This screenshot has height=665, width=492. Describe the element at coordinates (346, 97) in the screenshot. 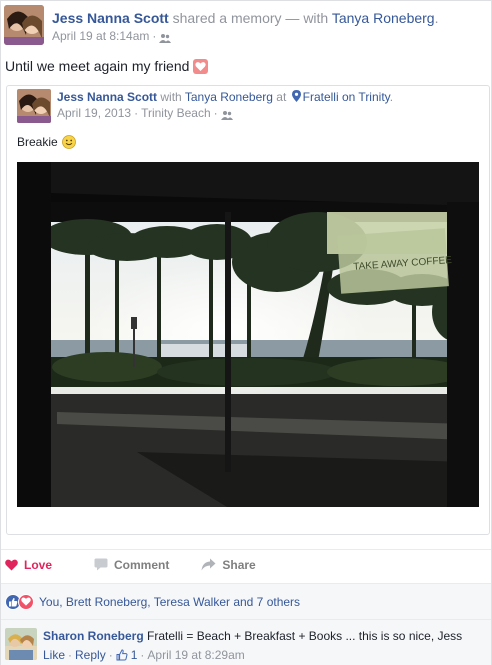

I see `place-link: Fratelli on Trinity` at that location.